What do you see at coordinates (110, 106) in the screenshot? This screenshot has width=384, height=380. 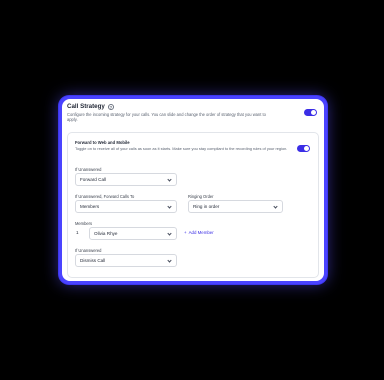 I see `info-icon: ?` at bounding box center [110, 106].